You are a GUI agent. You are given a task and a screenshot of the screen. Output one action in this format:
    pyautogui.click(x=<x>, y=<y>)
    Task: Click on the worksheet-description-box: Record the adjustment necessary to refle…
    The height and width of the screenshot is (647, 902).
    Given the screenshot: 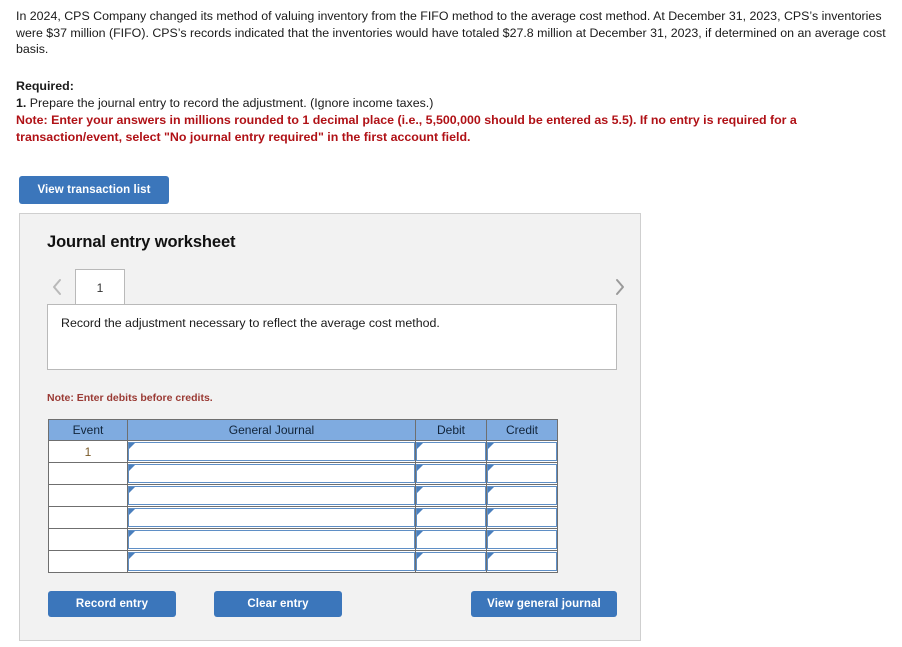 What is the action you would take?
    pyautogui.click(x=332, y=337)
    